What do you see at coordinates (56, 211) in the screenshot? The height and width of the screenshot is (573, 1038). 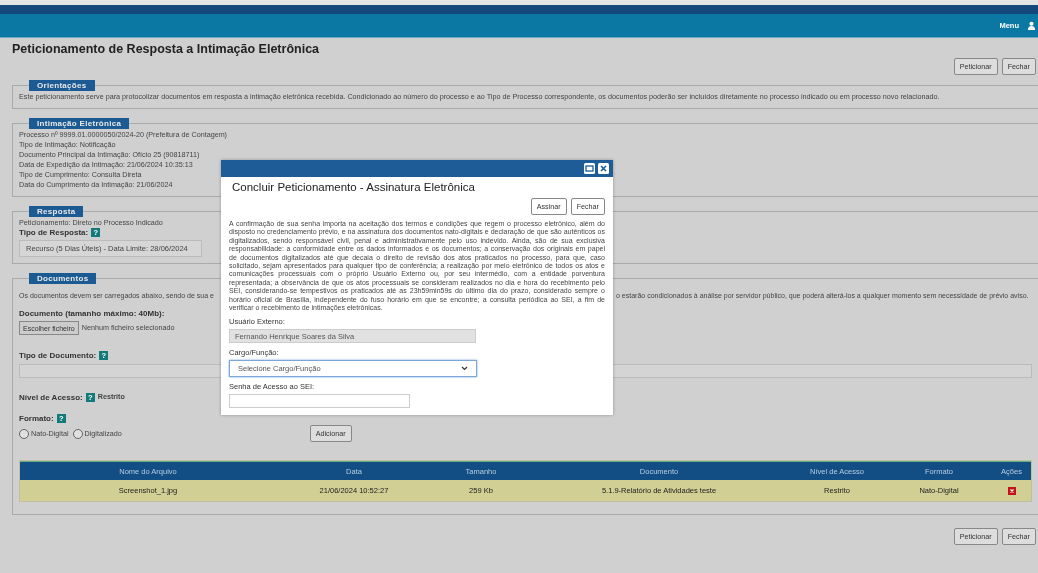 I see `section-legend: Resposta` at bounding box center [56, 211].